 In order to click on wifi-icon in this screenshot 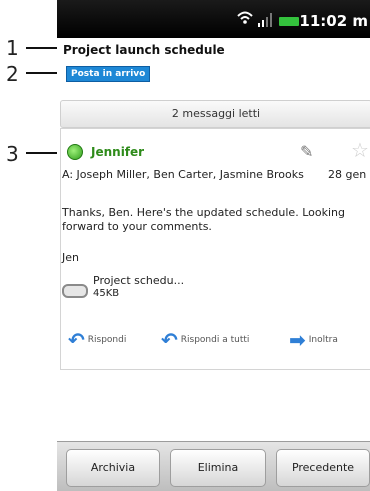, I will do `click(245, 17)`.